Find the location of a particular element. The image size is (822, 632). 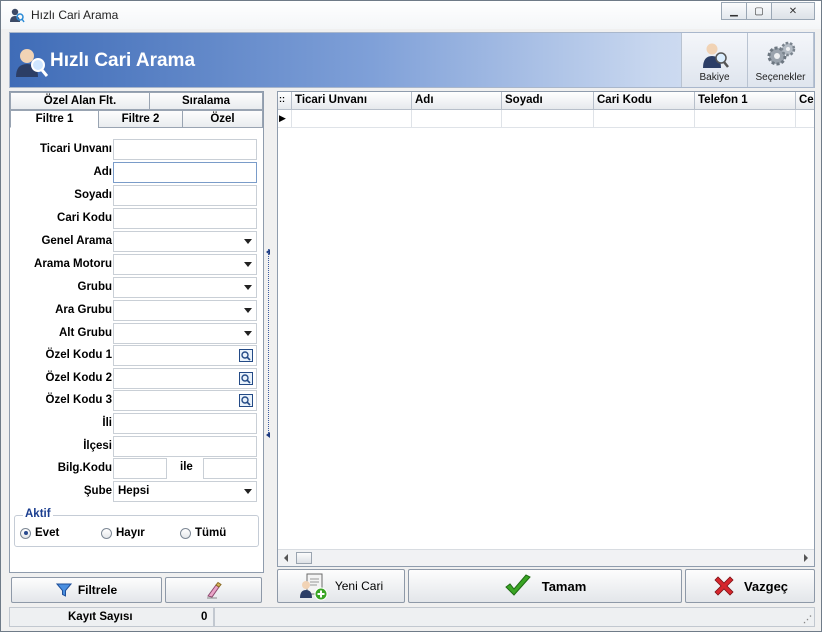

radio-hayir: Hayır is located at coordinates (123, 533).